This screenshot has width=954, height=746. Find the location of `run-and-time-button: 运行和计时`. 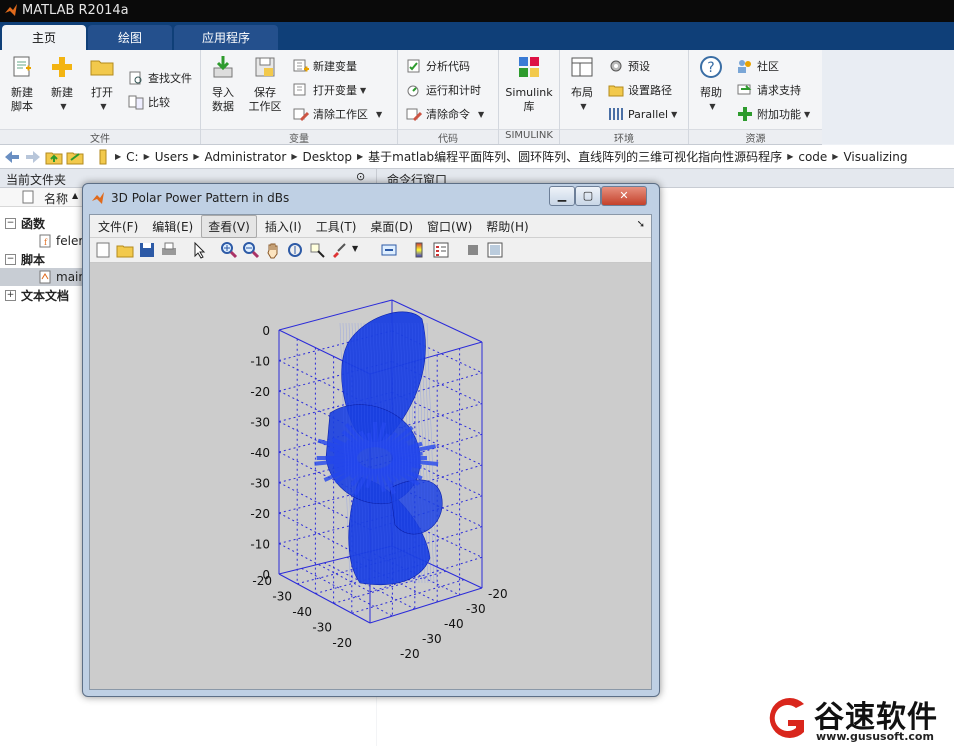

run-and-time-button: 运行和计时 is located at coordinates (443, 90).